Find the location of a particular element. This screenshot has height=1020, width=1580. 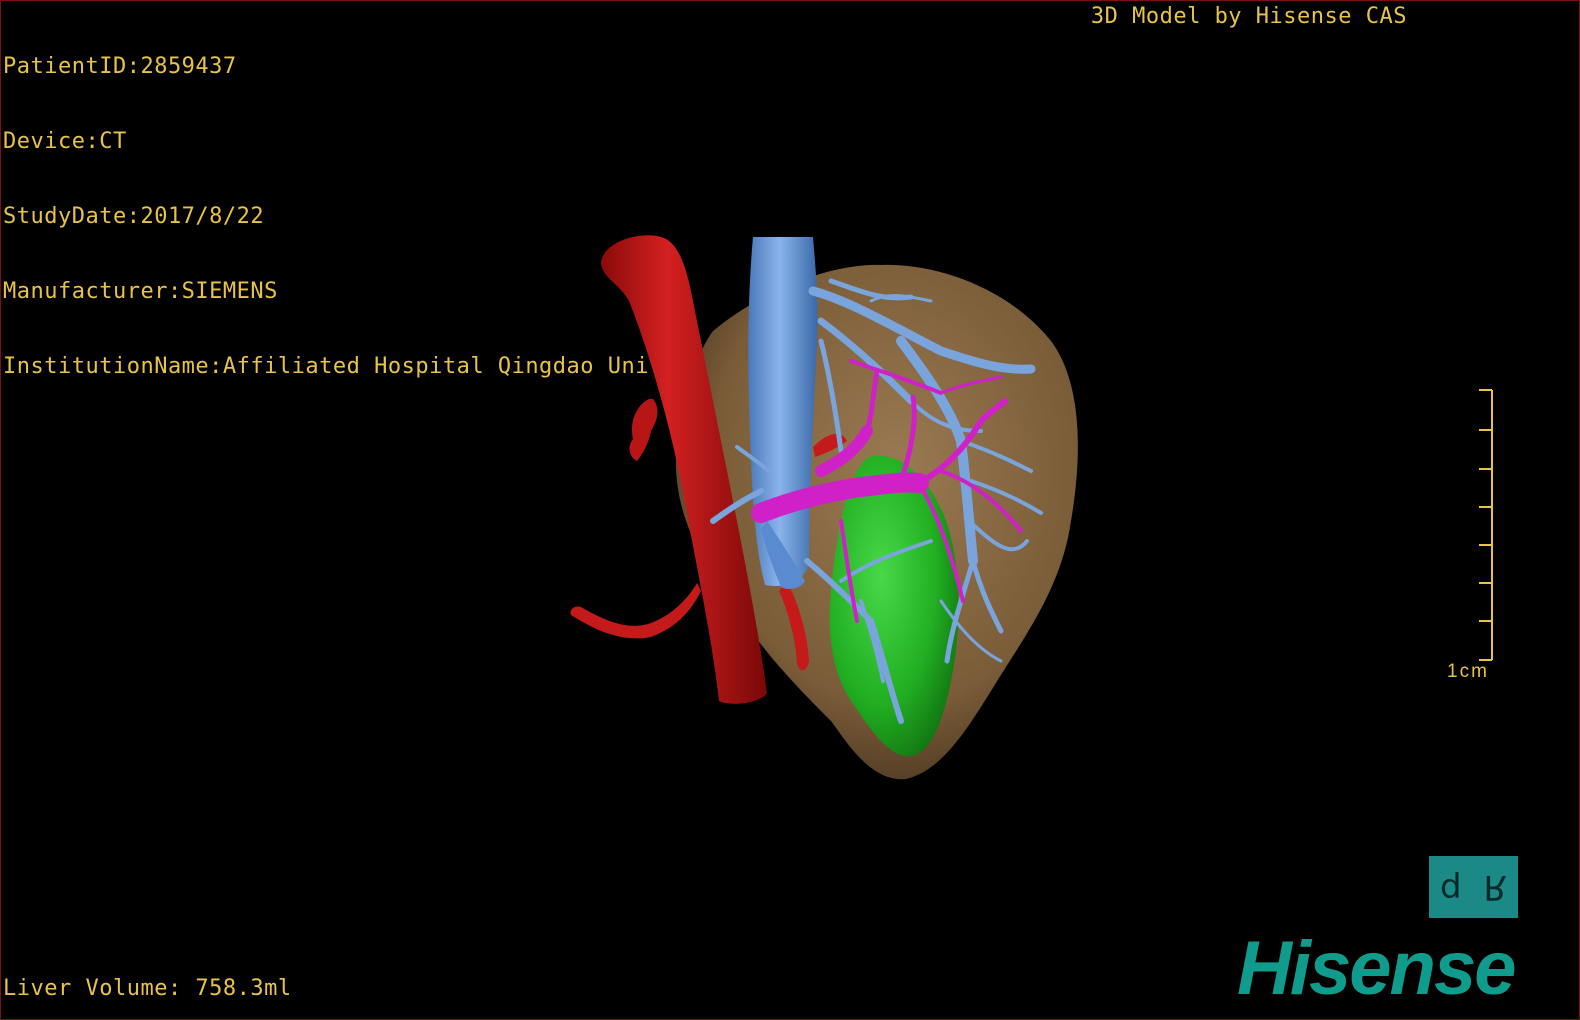

artery-branch-left is located at coordinates (643, 430).